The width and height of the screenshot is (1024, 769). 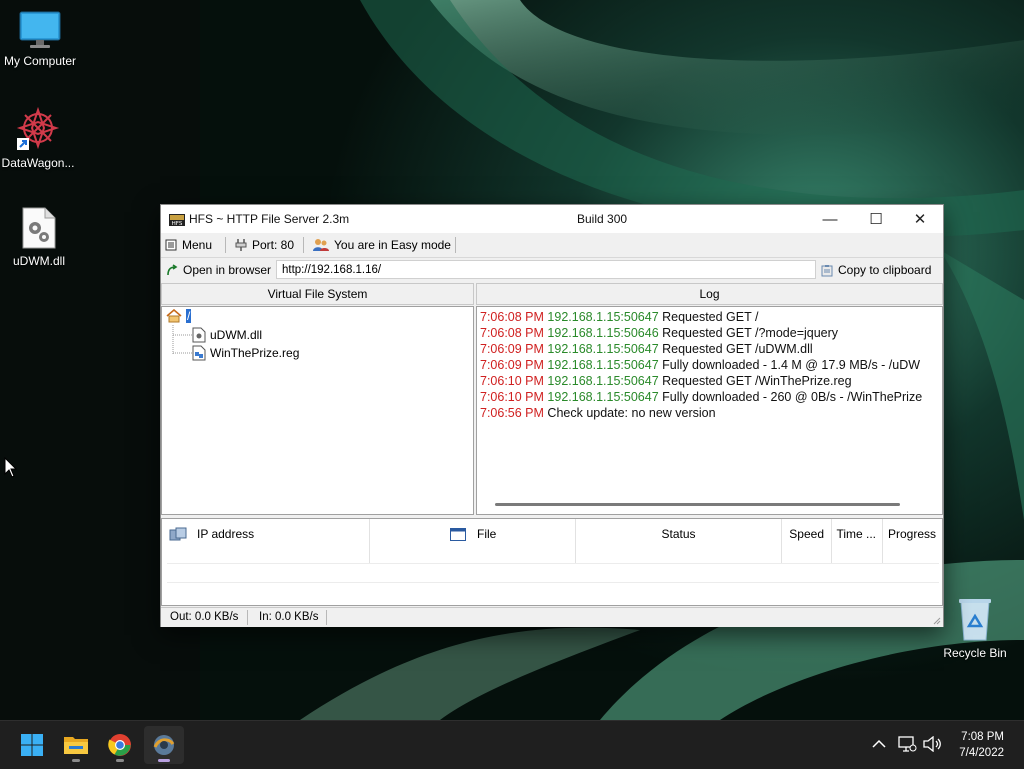 I want to click on log-entry-message: Requested GET /uDWM.dll, so click(x=737, y=349).